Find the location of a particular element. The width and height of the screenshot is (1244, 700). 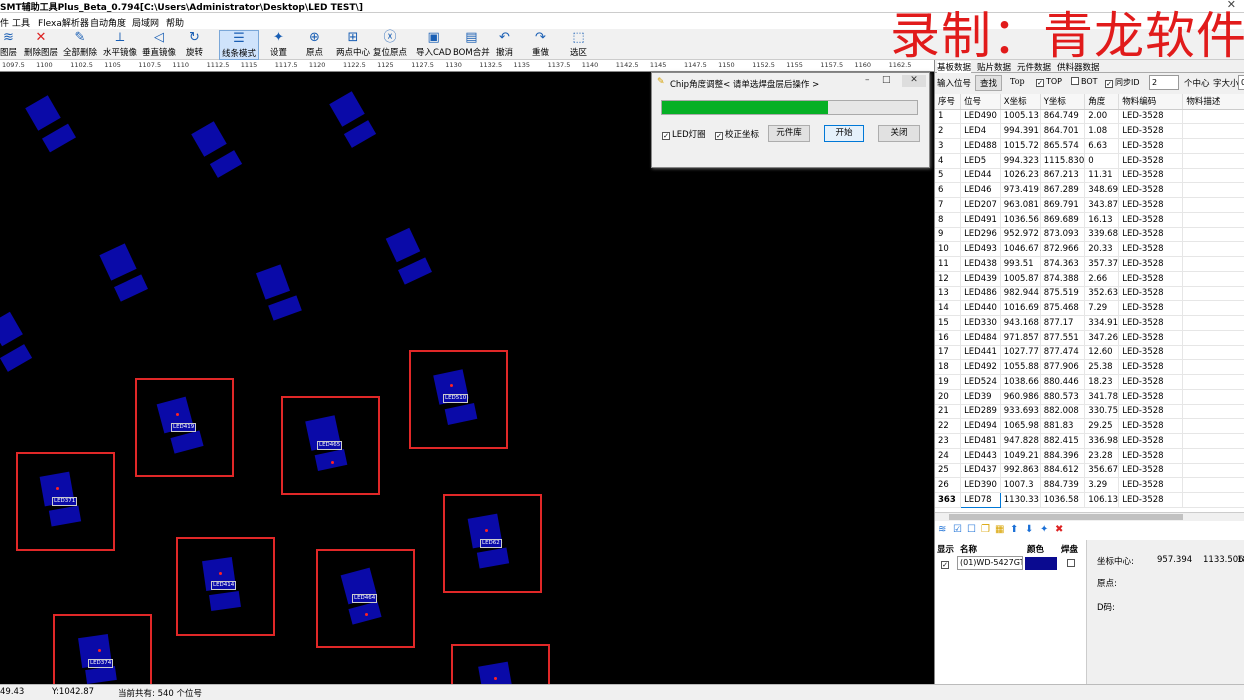

table-row: 7 LED207 963.081 869.791 343.87 LED-3528 is located at coordinates (1089, 205).